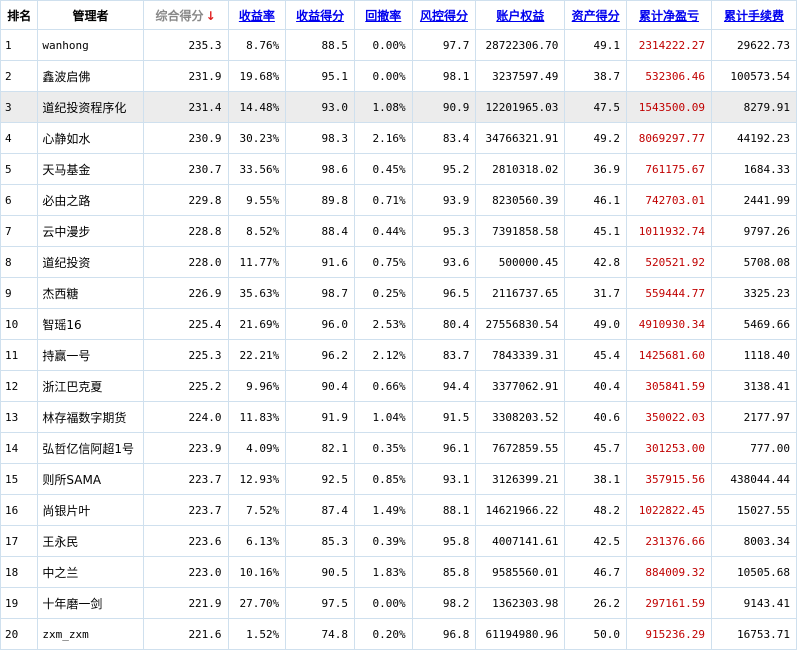 This screenshot has width=797, height=650. I want to click on cell-net-profit: 8069297.77, so click(669, 138).